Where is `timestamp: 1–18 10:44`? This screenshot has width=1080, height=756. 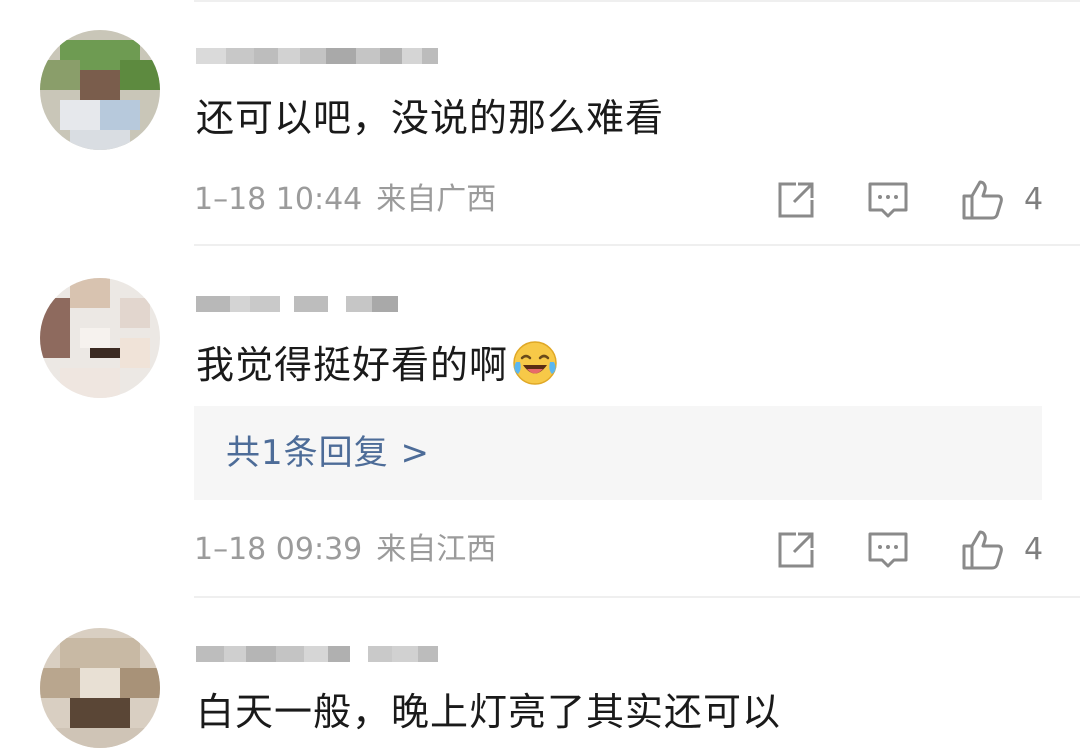 timestamp: 1–18 10:44 is located at coordinates (278, 199).